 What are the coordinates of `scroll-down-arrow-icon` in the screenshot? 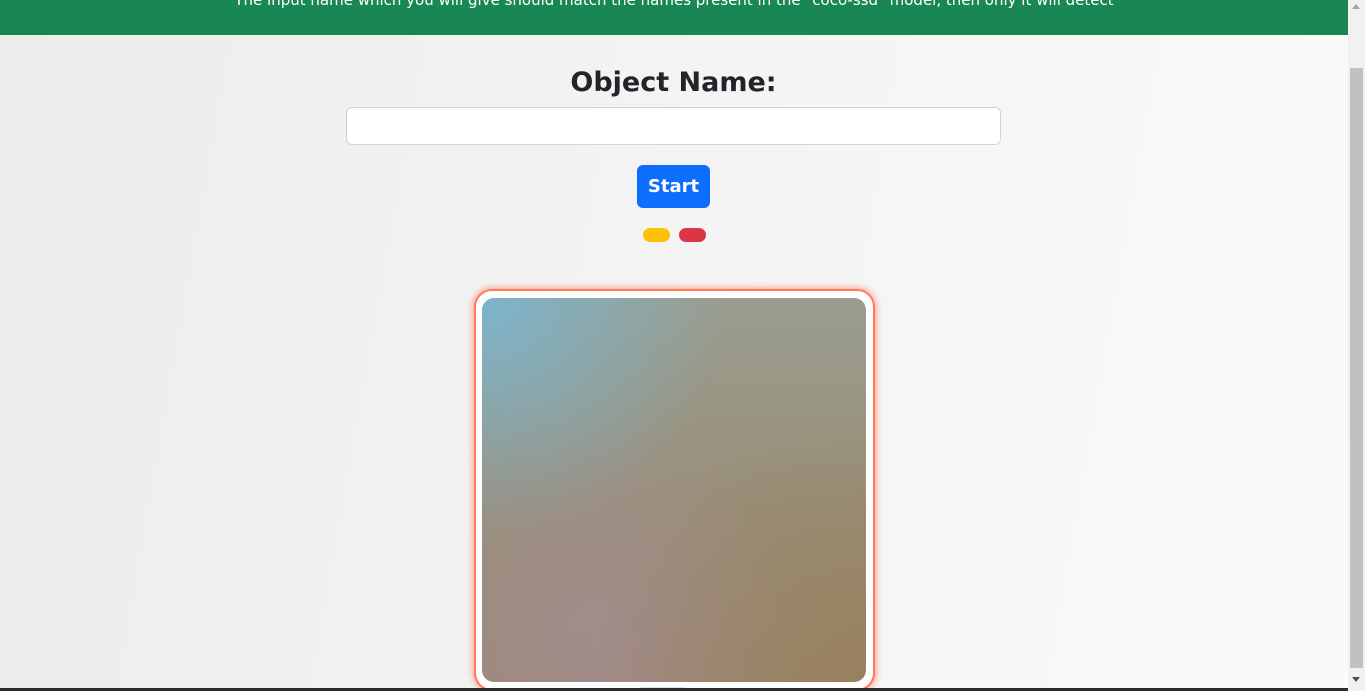 It's located at (1356, 679).